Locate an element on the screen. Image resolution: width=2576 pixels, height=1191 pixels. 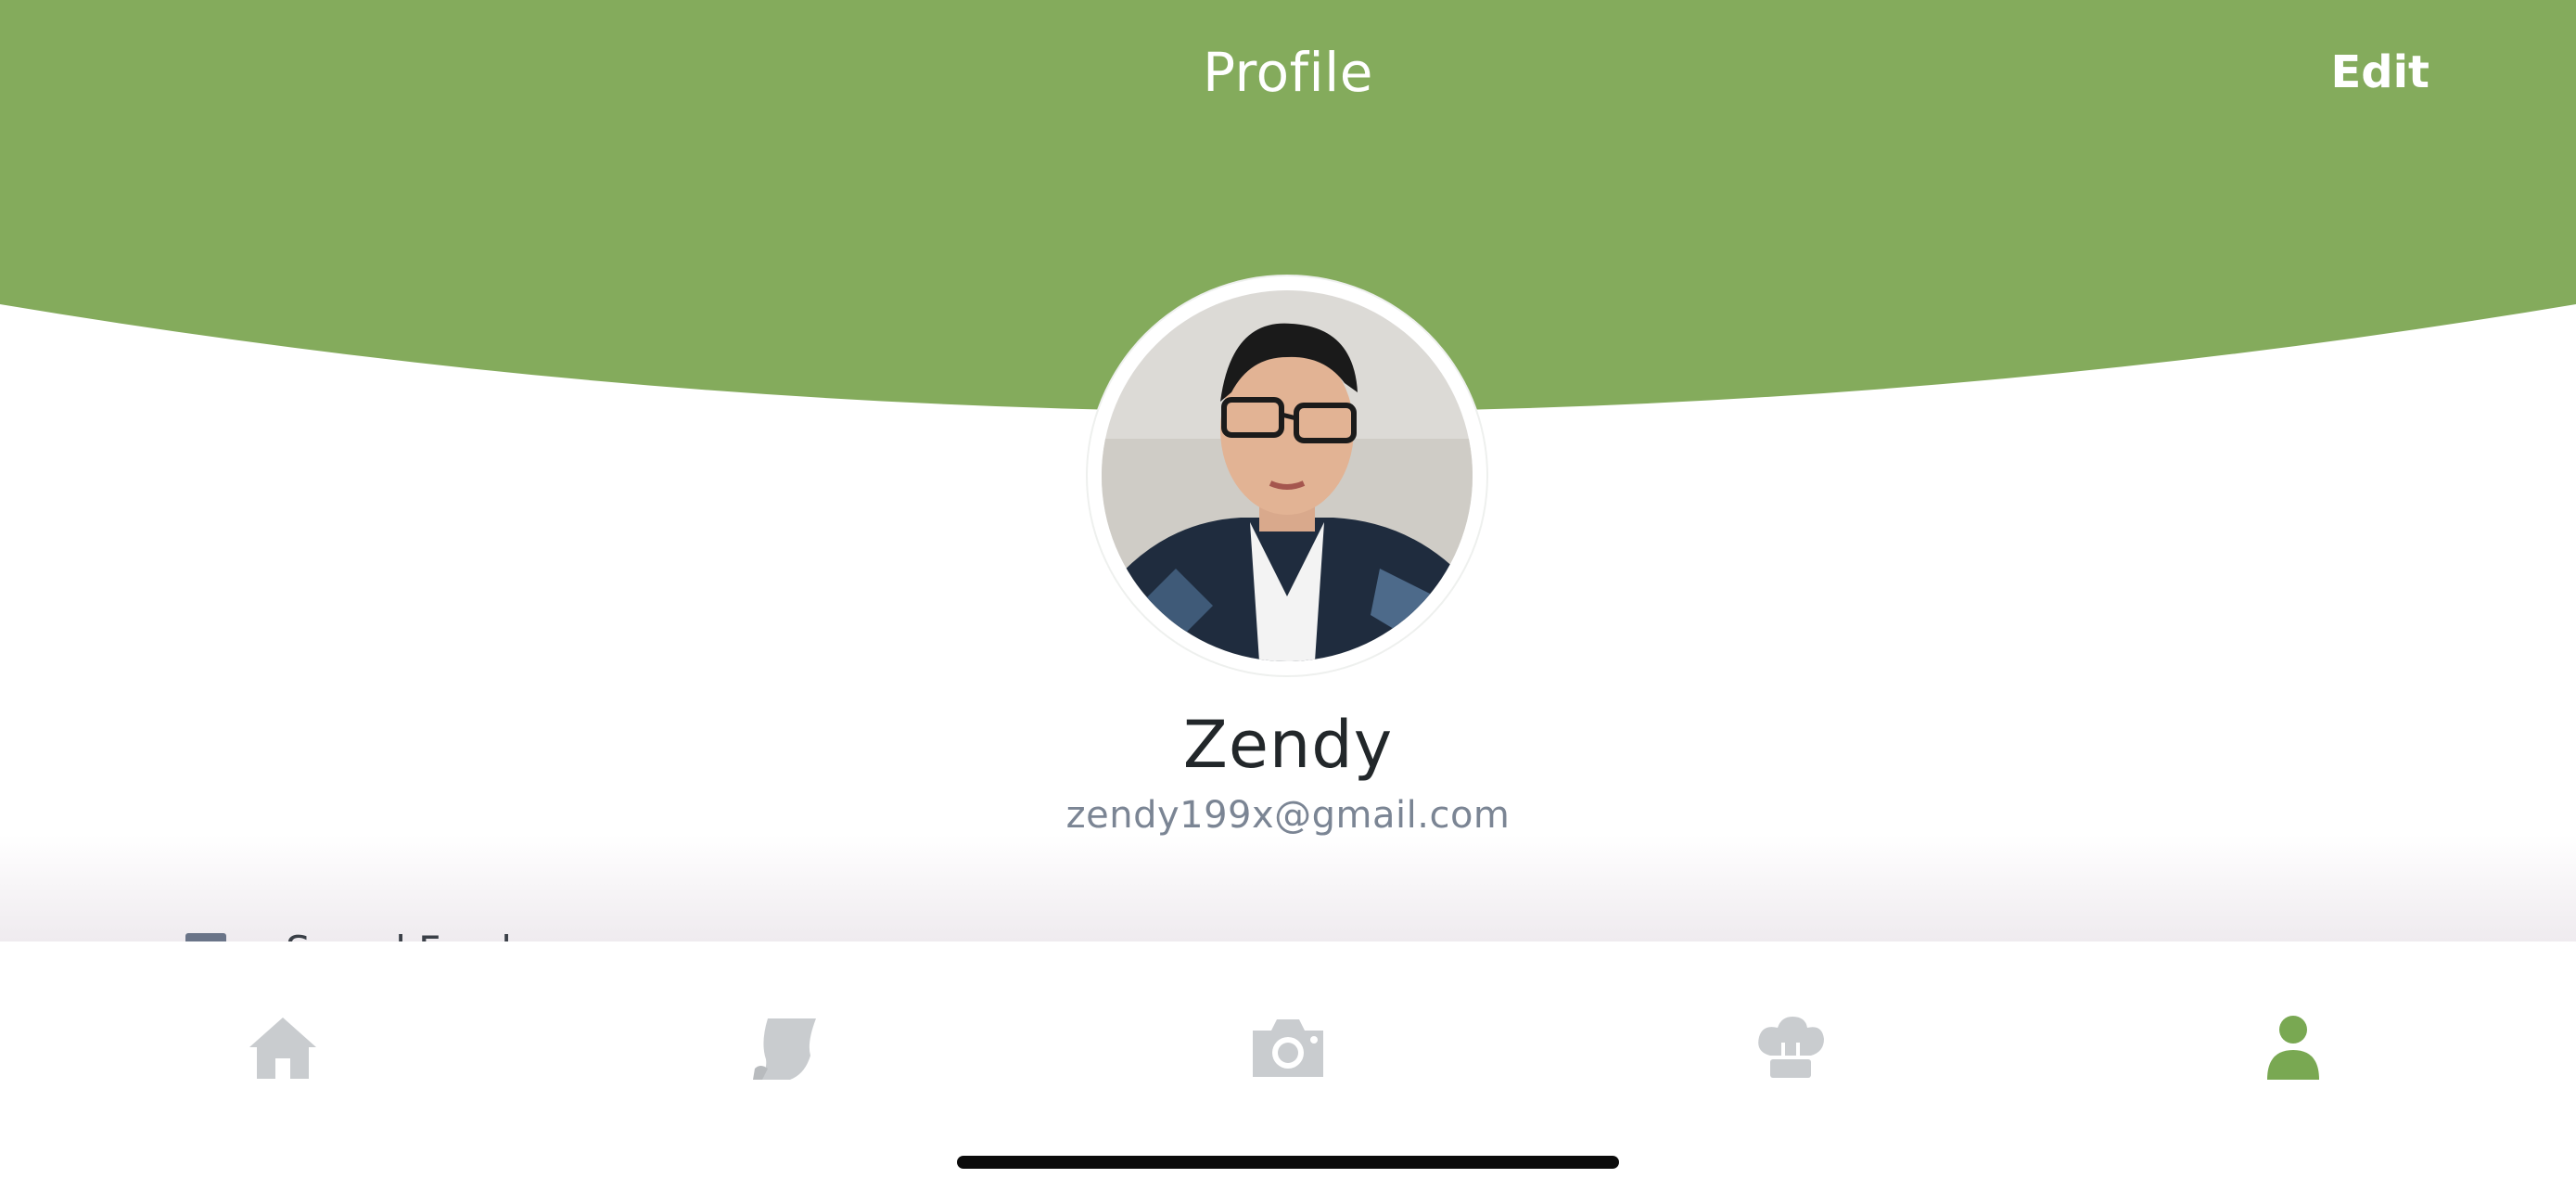
edit-button: Edit is located at coordinates (2355, 72).